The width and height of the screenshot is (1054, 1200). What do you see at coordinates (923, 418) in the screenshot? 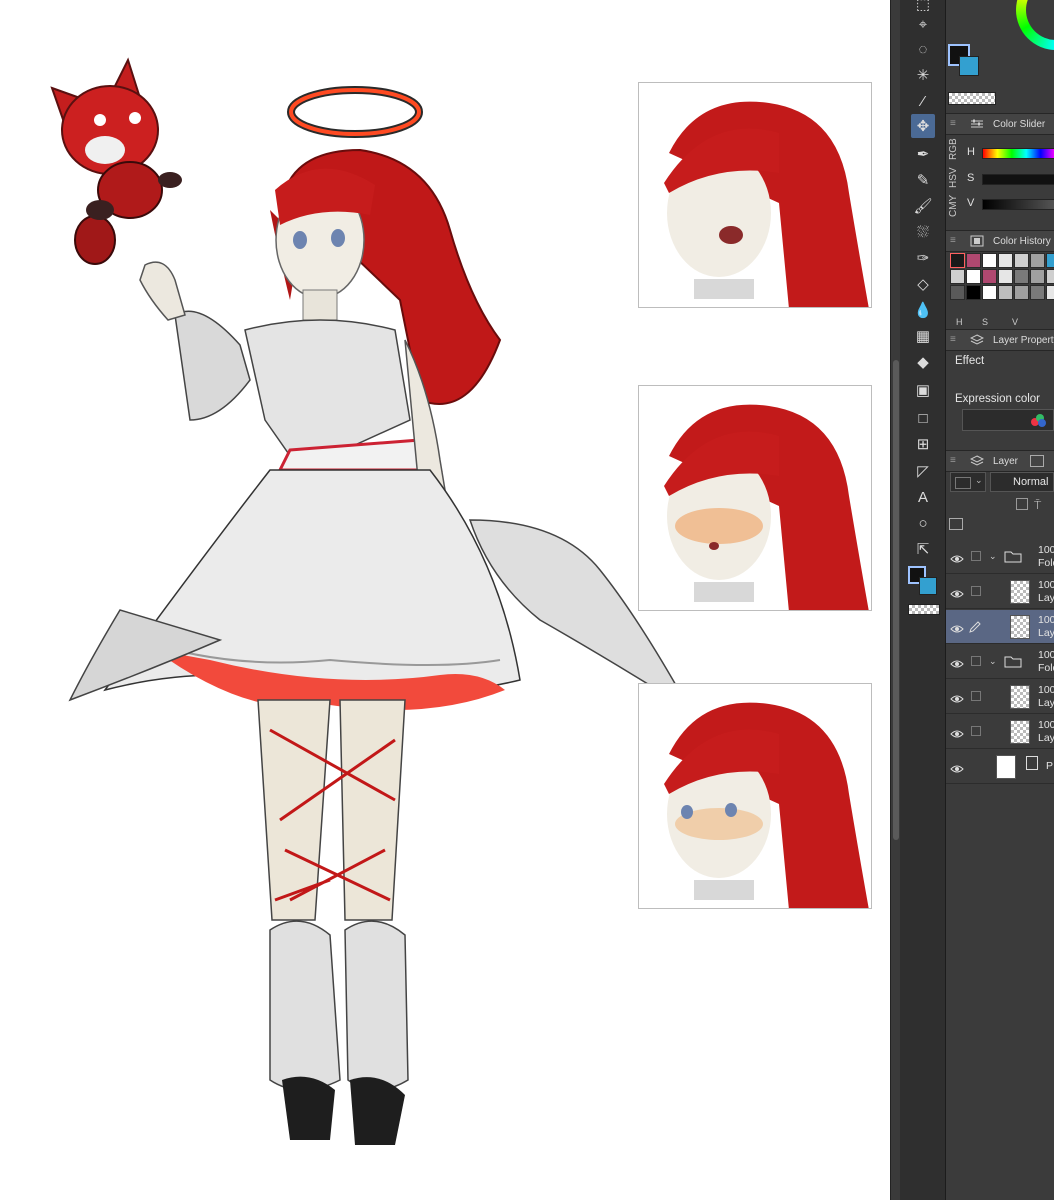
I see `rectangle-icon: □` at bounding box center [923, 418].